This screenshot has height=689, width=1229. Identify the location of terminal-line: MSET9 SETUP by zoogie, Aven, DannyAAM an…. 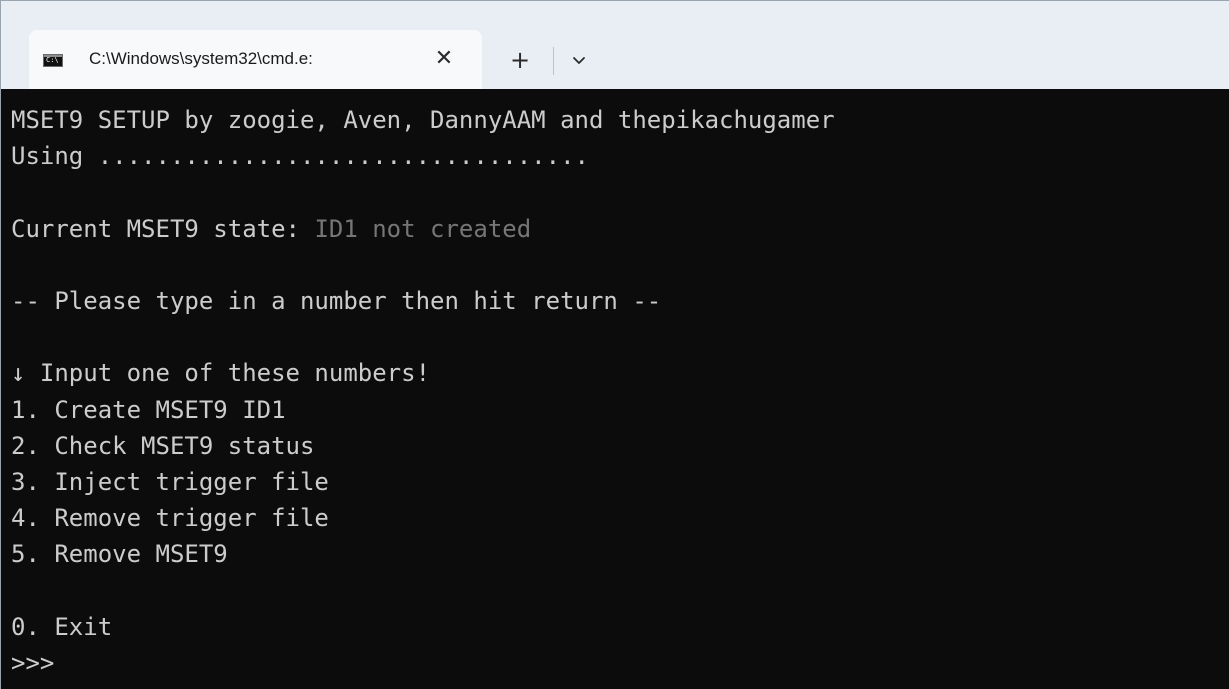
(423, 120).